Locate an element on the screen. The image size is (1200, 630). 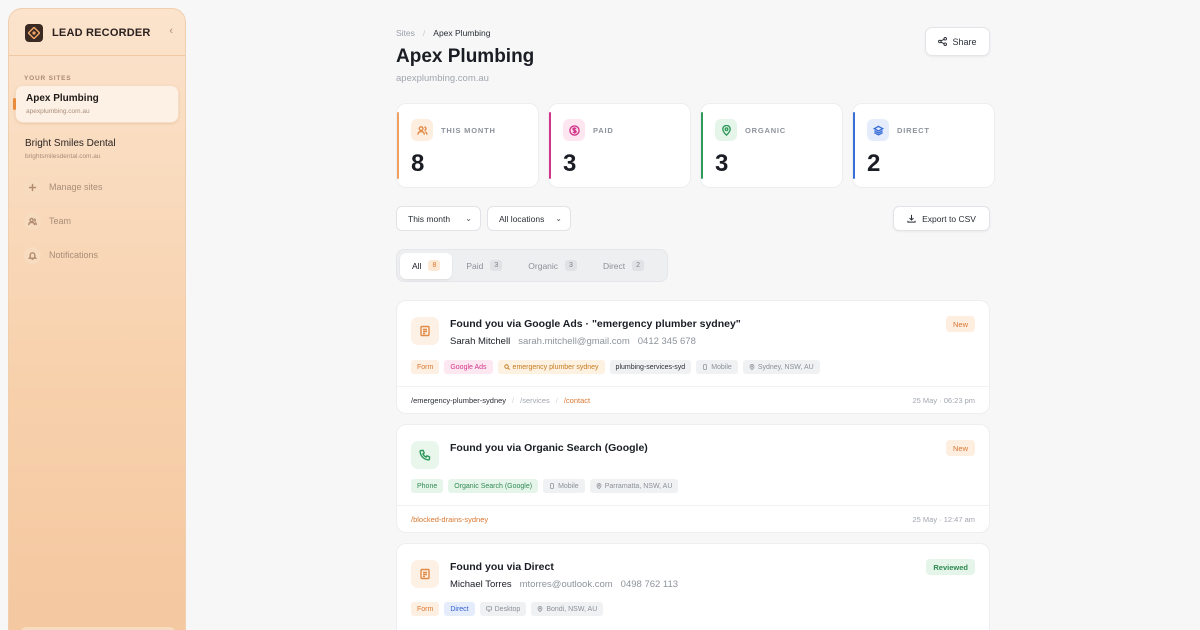
layers-icon is located at coordinates (878, 130).